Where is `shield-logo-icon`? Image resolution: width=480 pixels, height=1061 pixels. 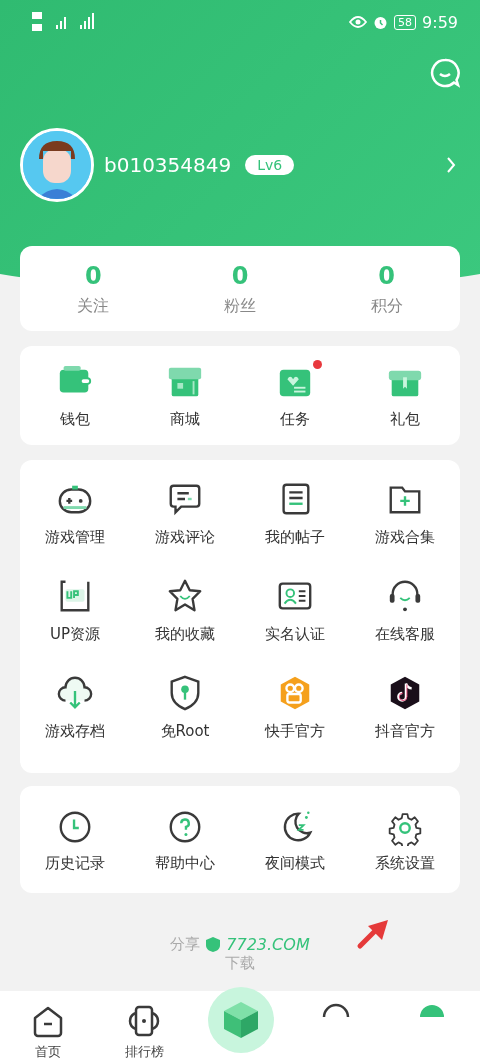
shield-logo-icon is located at coordinates (213, 944).